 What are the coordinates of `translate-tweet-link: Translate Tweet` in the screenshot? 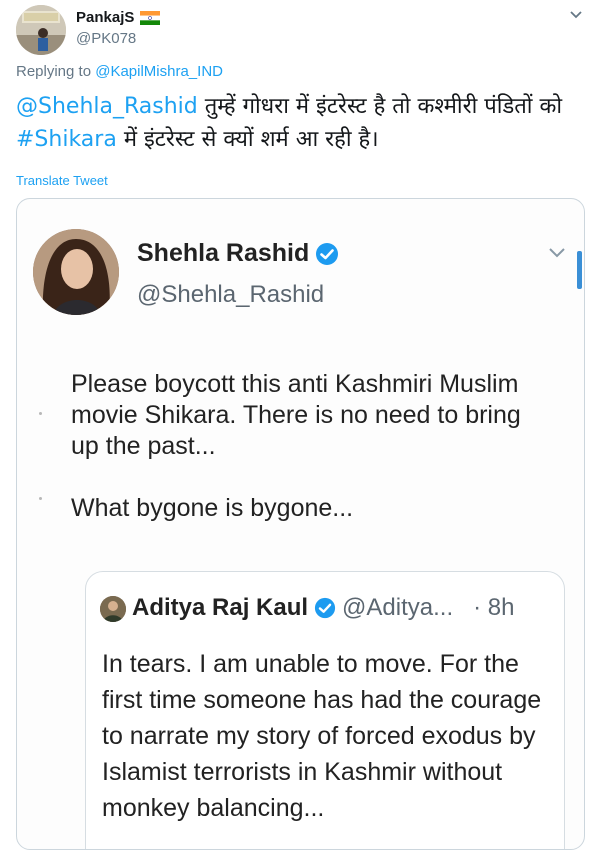 It's located at (62, 180).